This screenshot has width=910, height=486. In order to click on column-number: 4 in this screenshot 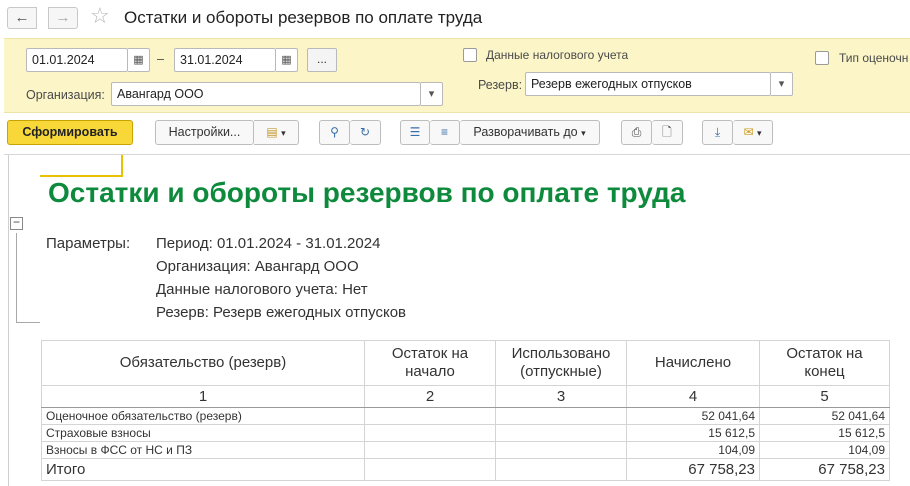, I will do `click(693, 396)`.